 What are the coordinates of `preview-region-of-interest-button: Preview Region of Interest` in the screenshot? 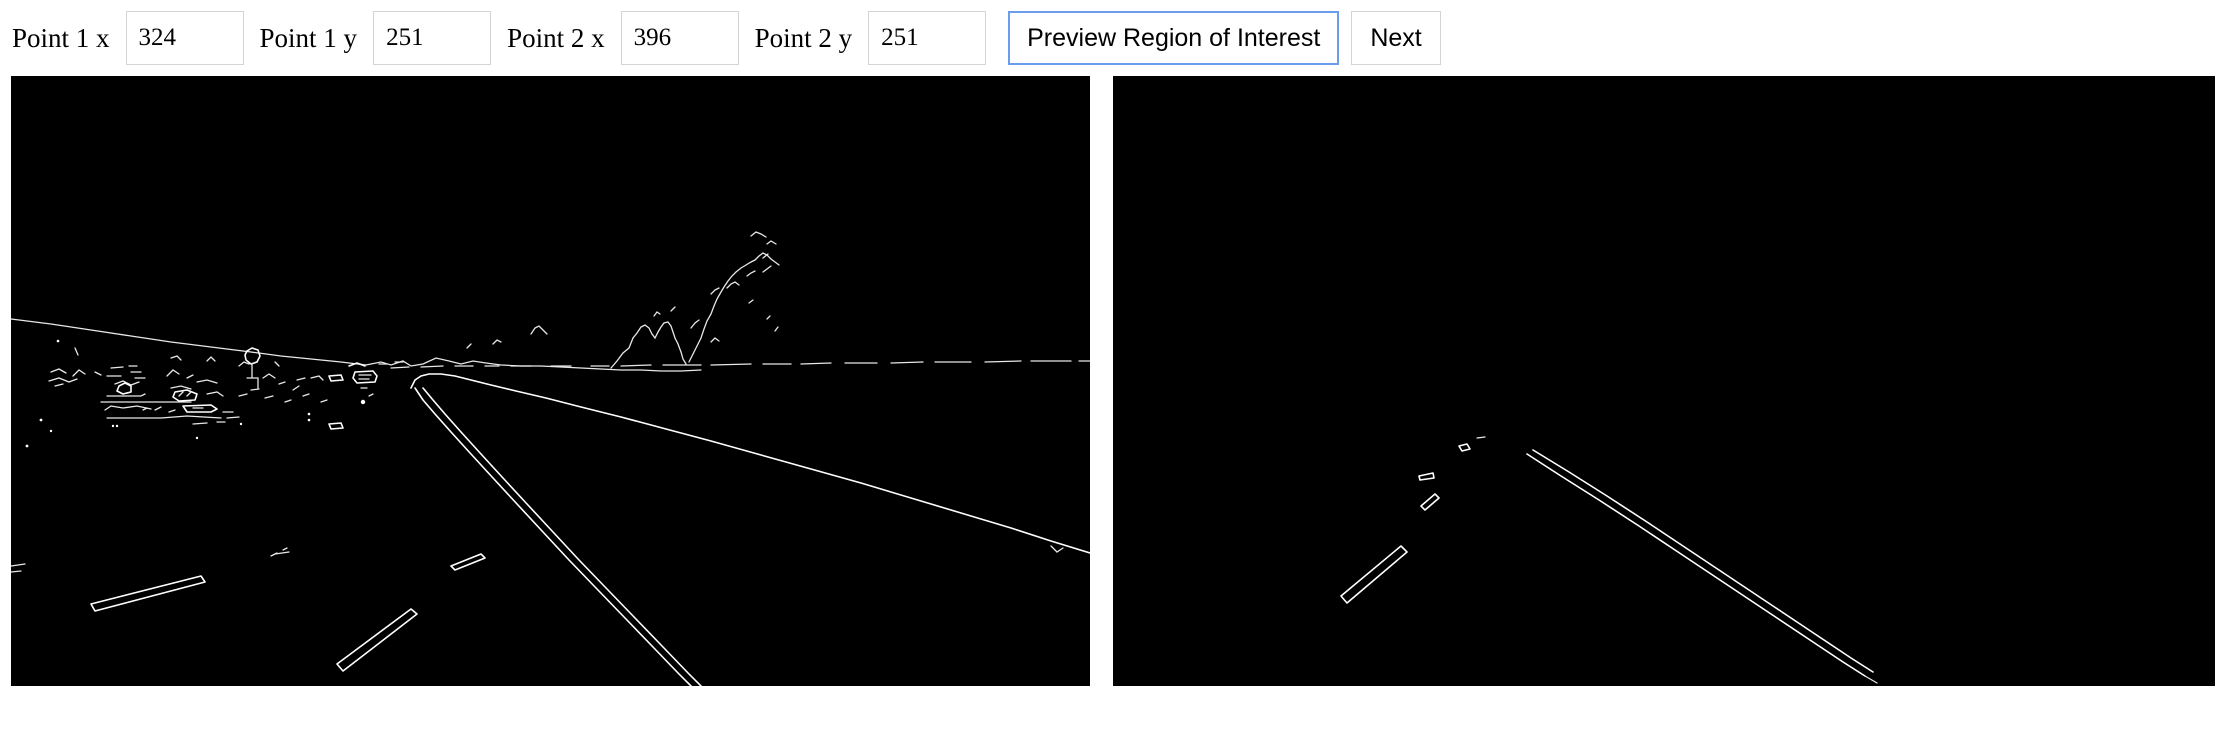 It's located at (1174, 38).